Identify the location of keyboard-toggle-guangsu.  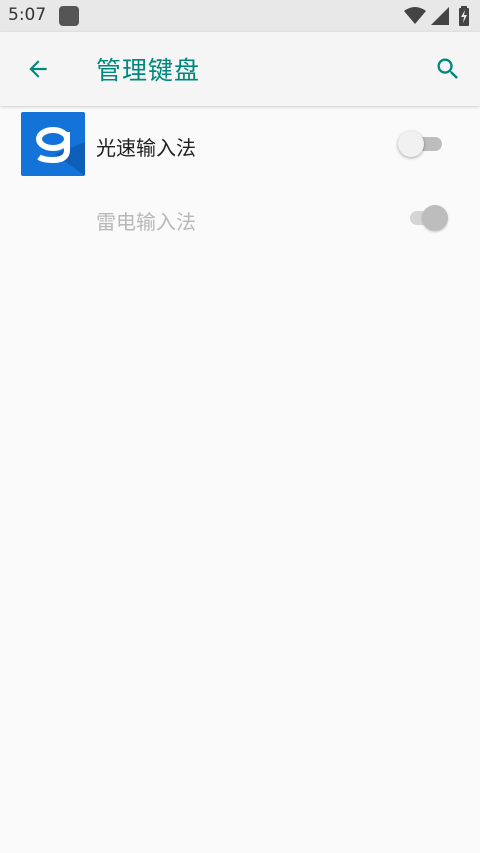
(422, 144).